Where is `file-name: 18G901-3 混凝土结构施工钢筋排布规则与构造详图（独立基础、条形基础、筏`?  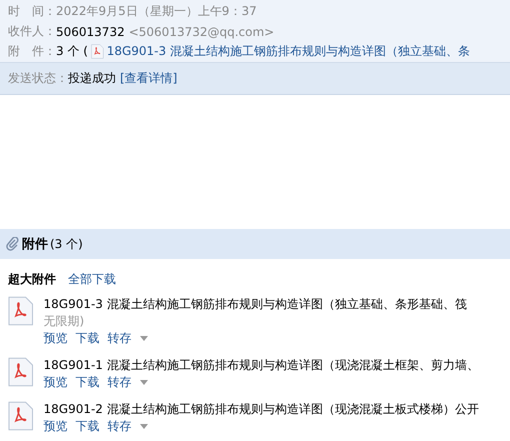
file-name: 18G901-3 混凝土结构施工钢筋排布规则与构造详图（独立基础、条形基础、筏 is located at coordinates (255, 304).